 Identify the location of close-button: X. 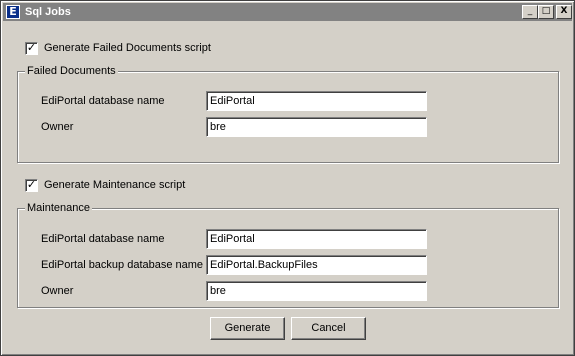
(564, 12).